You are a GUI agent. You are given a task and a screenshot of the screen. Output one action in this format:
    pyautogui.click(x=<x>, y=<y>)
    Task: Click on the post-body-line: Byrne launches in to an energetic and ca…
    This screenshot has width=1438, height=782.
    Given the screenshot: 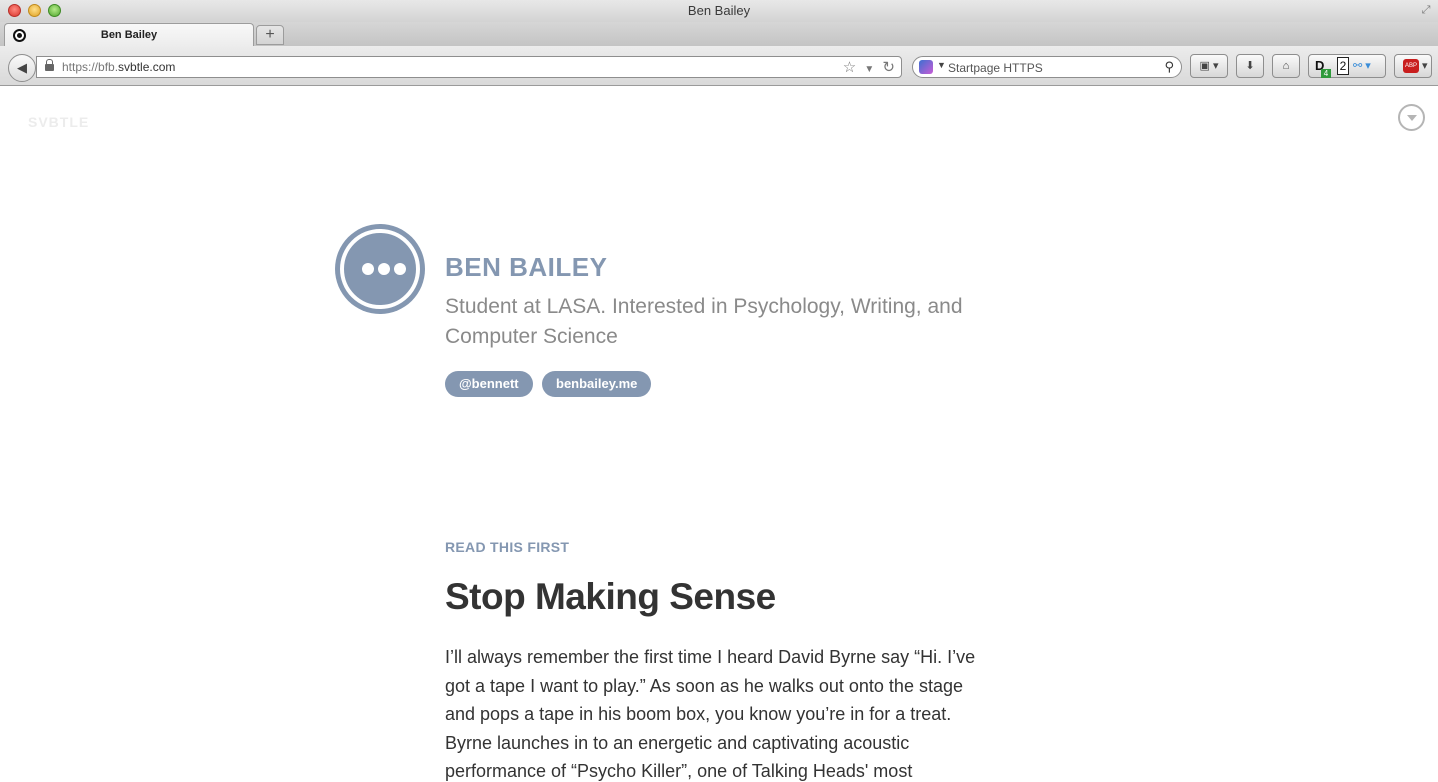 What is the action you would take?
    pyautogui.click(x=677, y=742)
    